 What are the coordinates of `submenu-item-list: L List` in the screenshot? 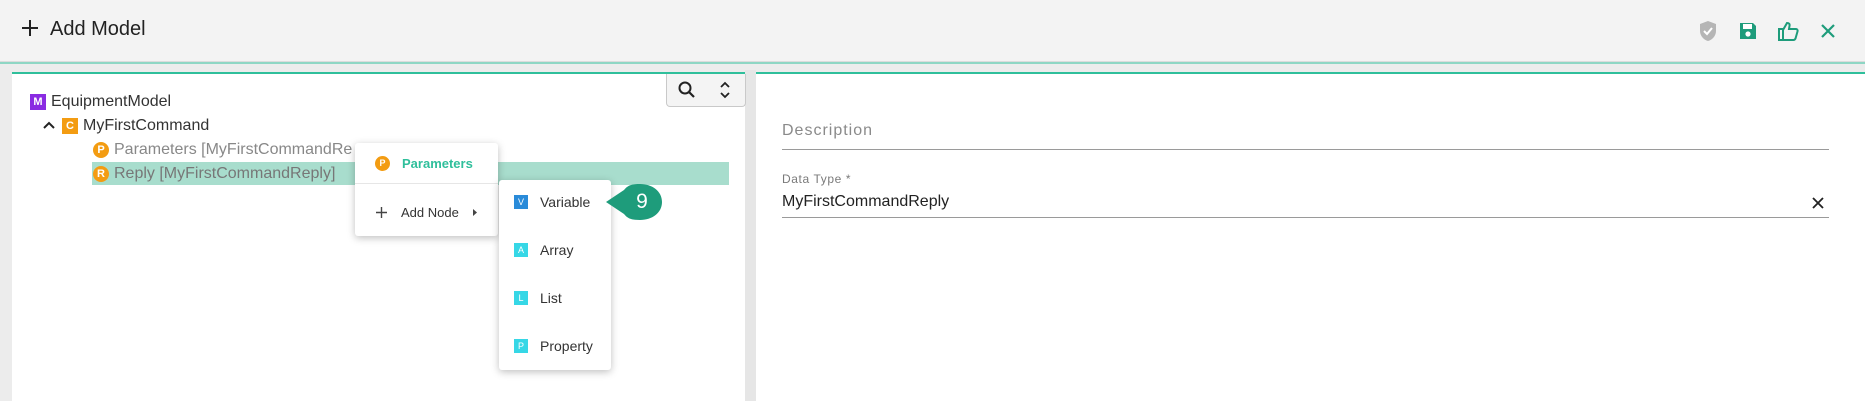 It's located at (555, 298).